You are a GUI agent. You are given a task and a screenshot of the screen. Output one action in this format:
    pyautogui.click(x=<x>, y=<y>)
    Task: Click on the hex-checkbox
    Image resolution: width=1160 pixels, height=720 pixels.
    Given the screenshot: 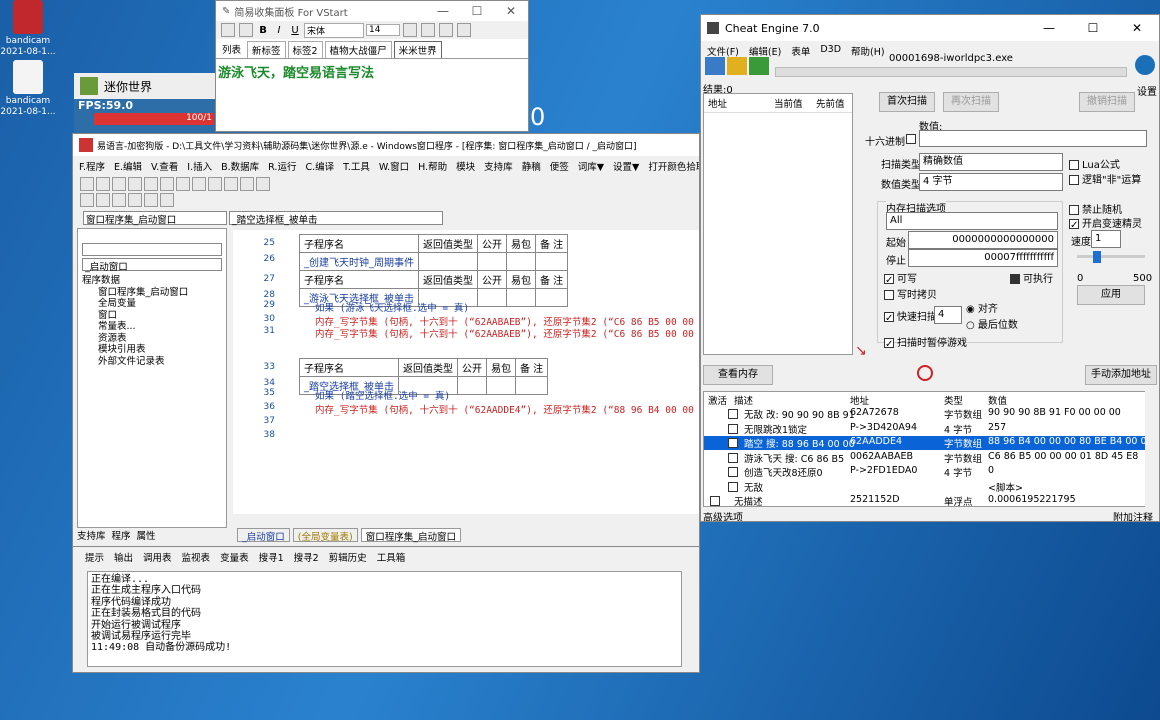 What is the action you would take?
    pyautogui.click(x=911, y=139)
    